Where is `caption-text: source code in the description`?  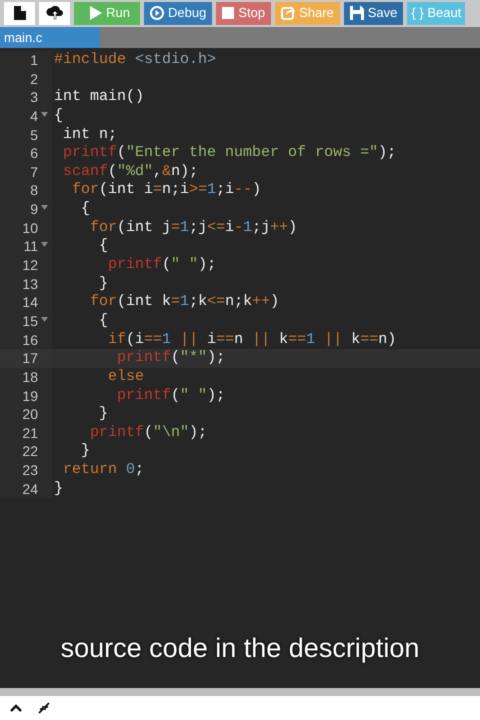
caption-text: source code in the description is located at coordinates (240, 647).